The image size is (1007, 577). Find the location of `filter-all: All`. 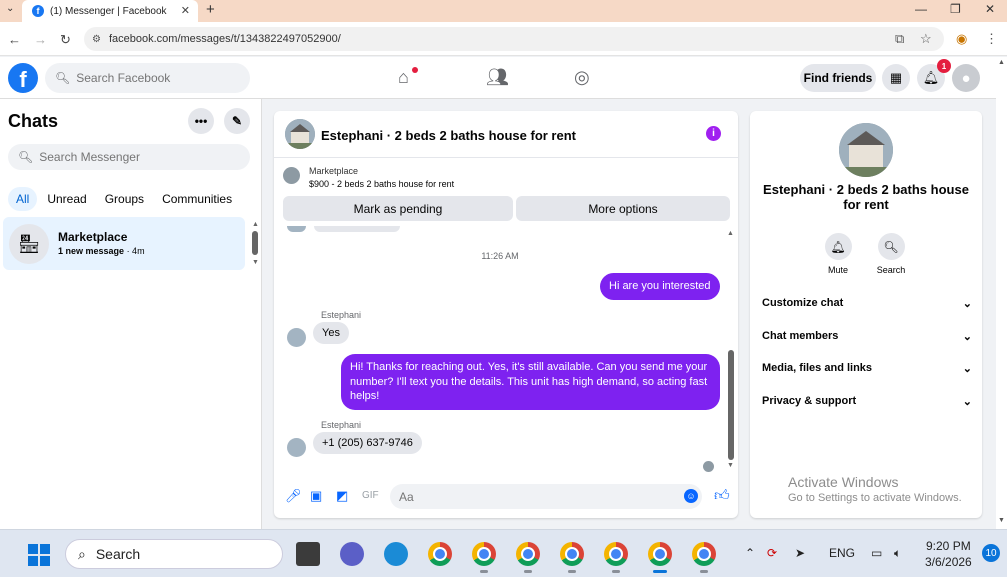

filter-all: All is located at coordinates (23, 199).